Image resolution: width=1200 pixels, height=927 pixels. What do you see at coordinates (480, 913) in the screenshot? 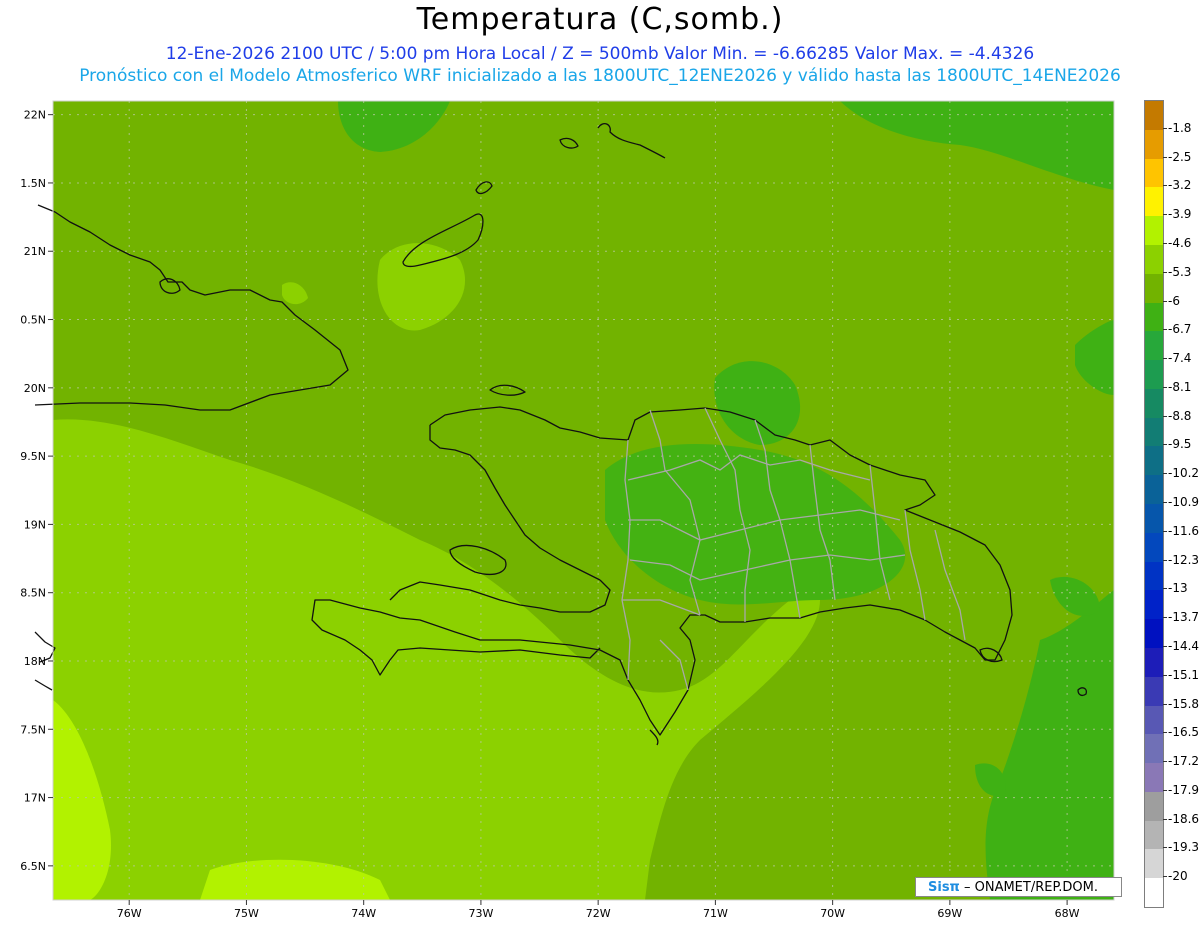
I see `lon-tick-label: 73W` at bounding box center [480, 913].